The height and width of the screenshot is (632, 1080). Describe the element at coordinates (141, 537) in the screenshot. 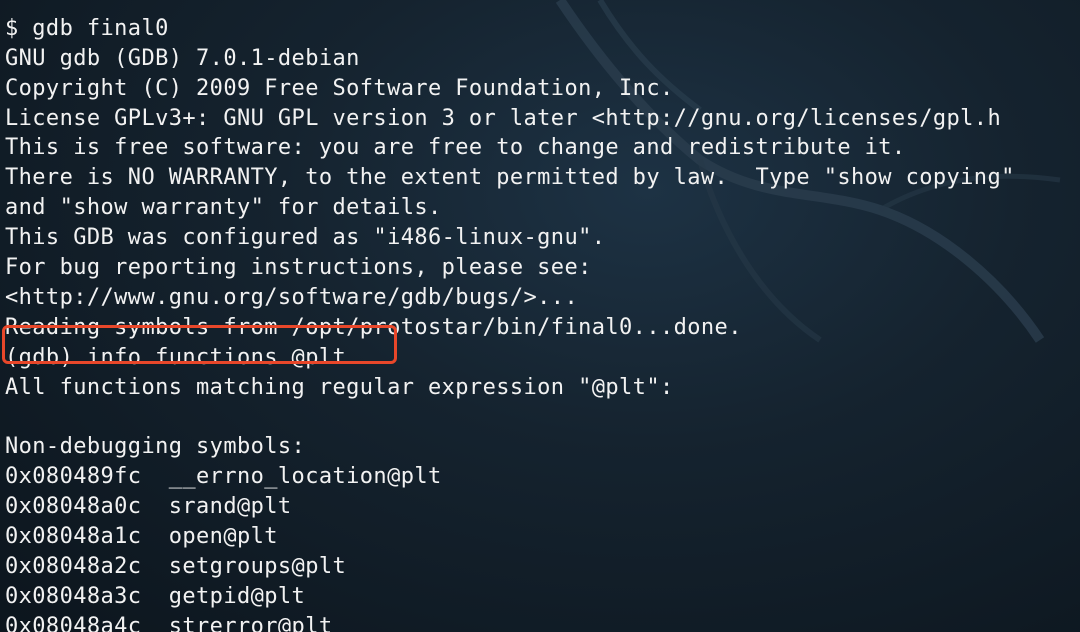

I see `symbol-row: 0x08048a1c open@plt` at that location.